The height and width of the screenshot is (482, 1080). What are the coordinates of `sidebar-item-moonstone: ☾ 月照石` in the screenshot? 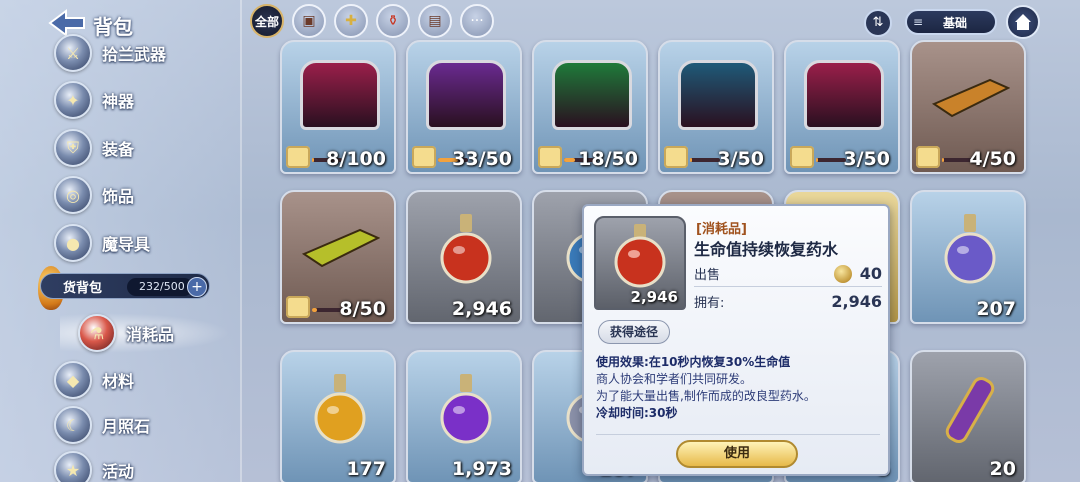 It's located at (102, 425).